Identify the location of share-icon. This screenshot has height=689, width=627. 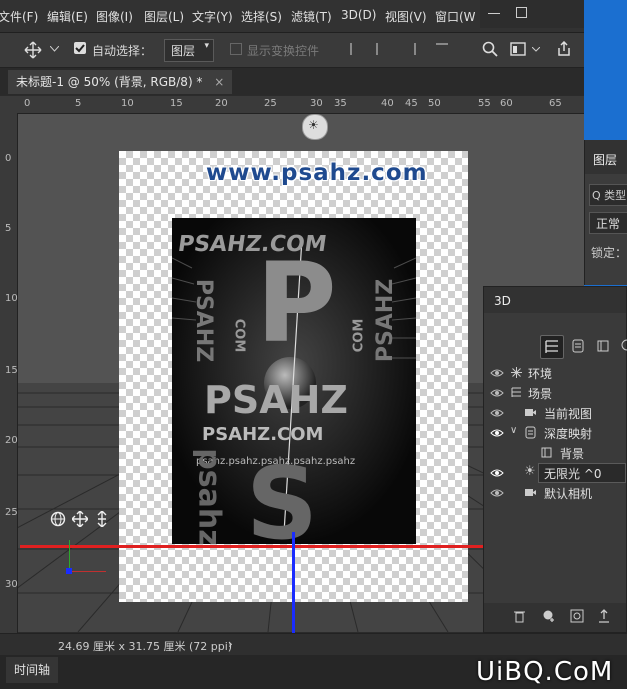
(564, 49).